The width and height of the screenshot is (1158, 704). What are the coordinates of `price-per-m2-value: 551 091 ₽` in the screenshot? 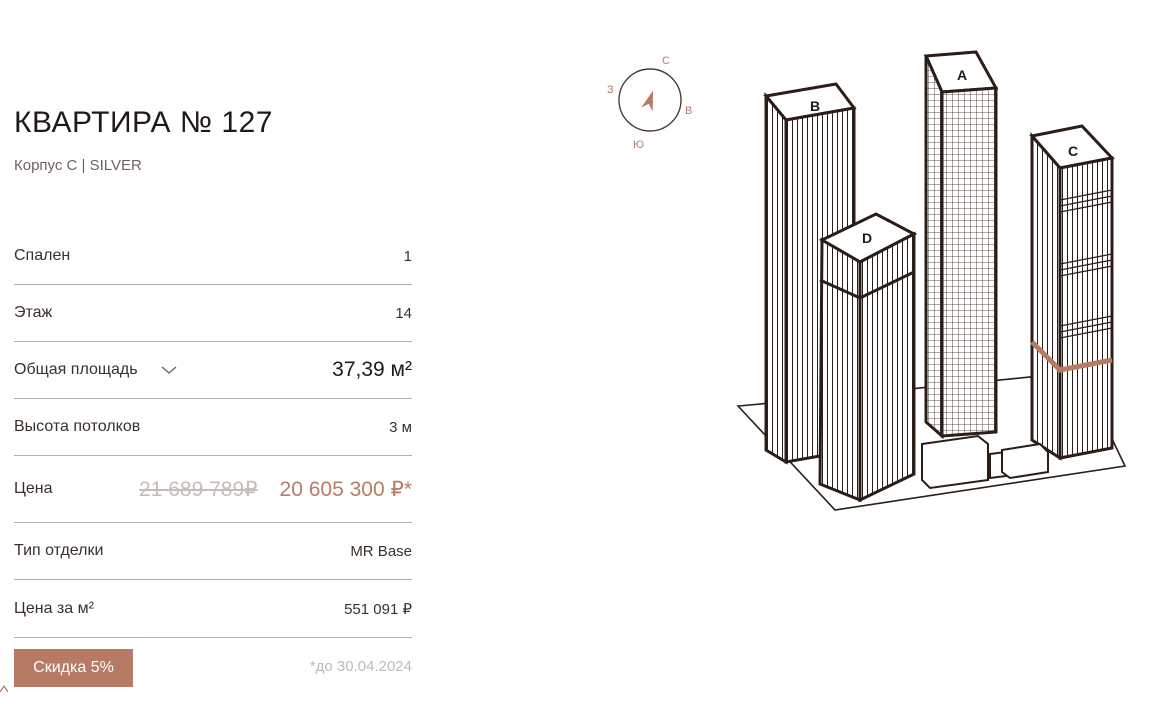 It's located at (378, 609).